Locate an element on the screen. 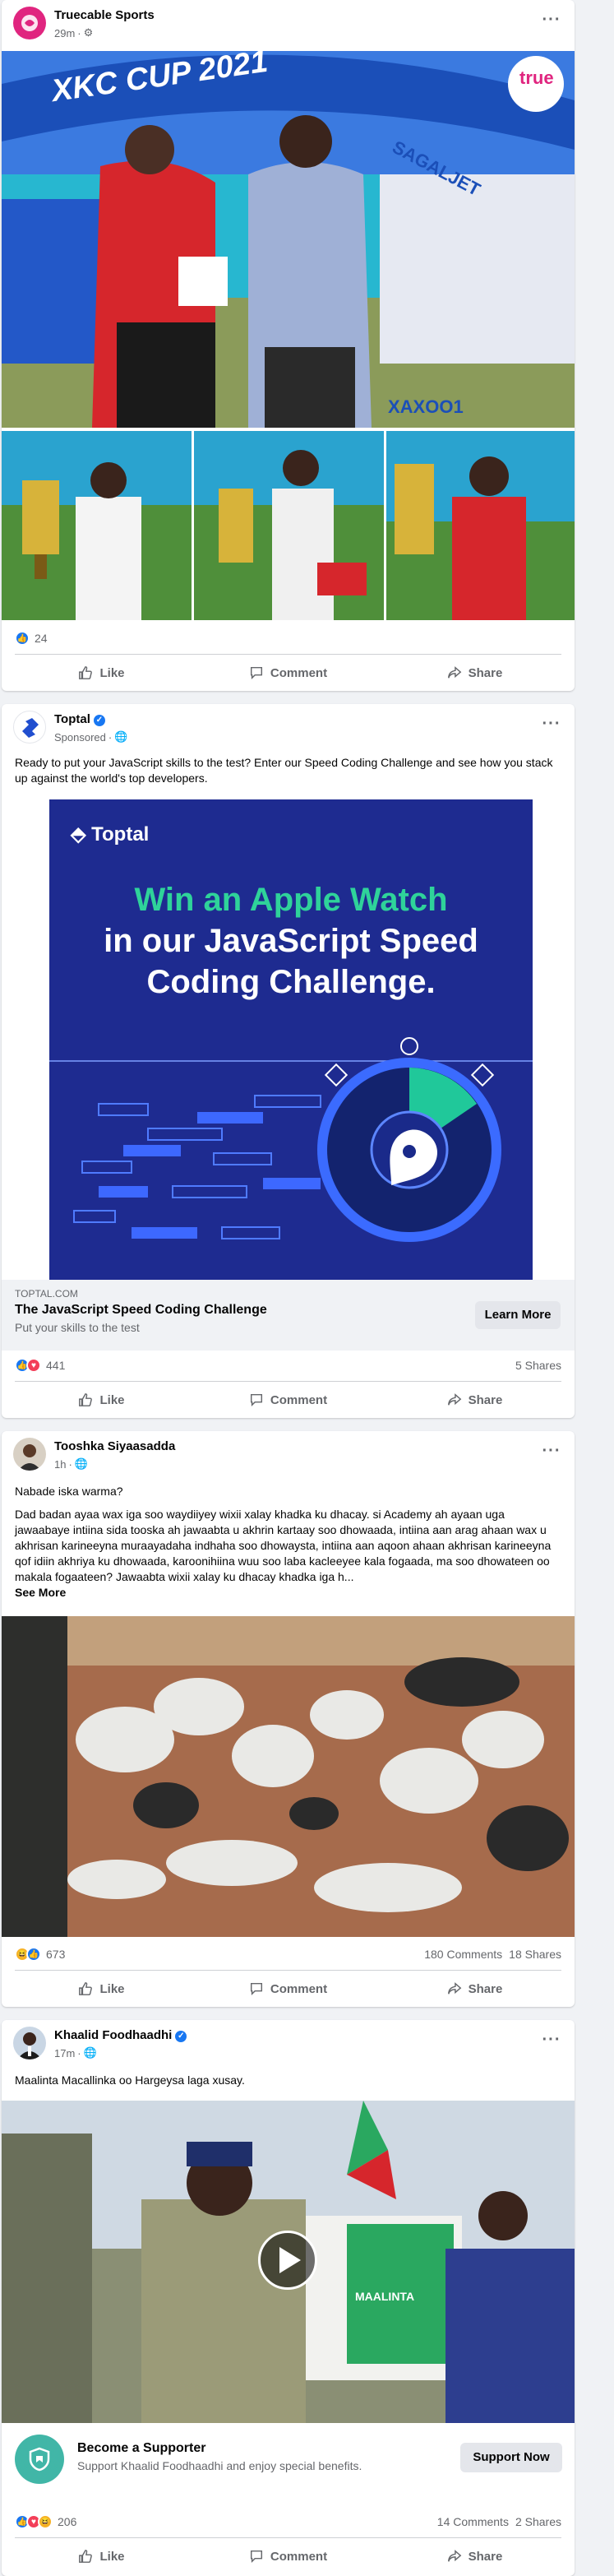 The height and width of the screenshot is (2576, 614). post-time: 1h is located at coordinates (60, 1465).